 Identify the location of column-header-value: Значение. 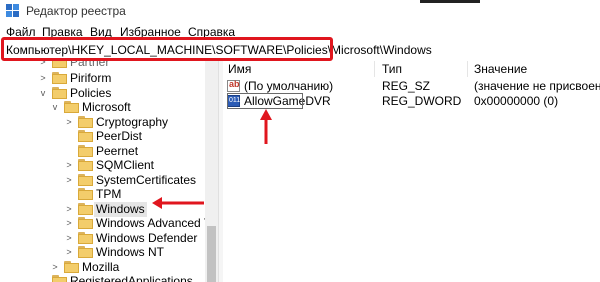
(500, 69).